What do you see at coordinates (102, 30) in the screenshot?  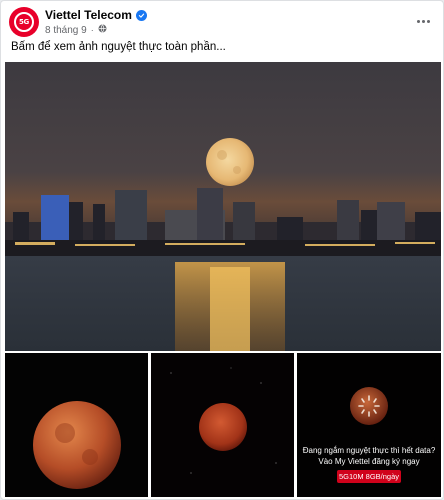 I see `globe-icon` at bounding box center [102, 30].